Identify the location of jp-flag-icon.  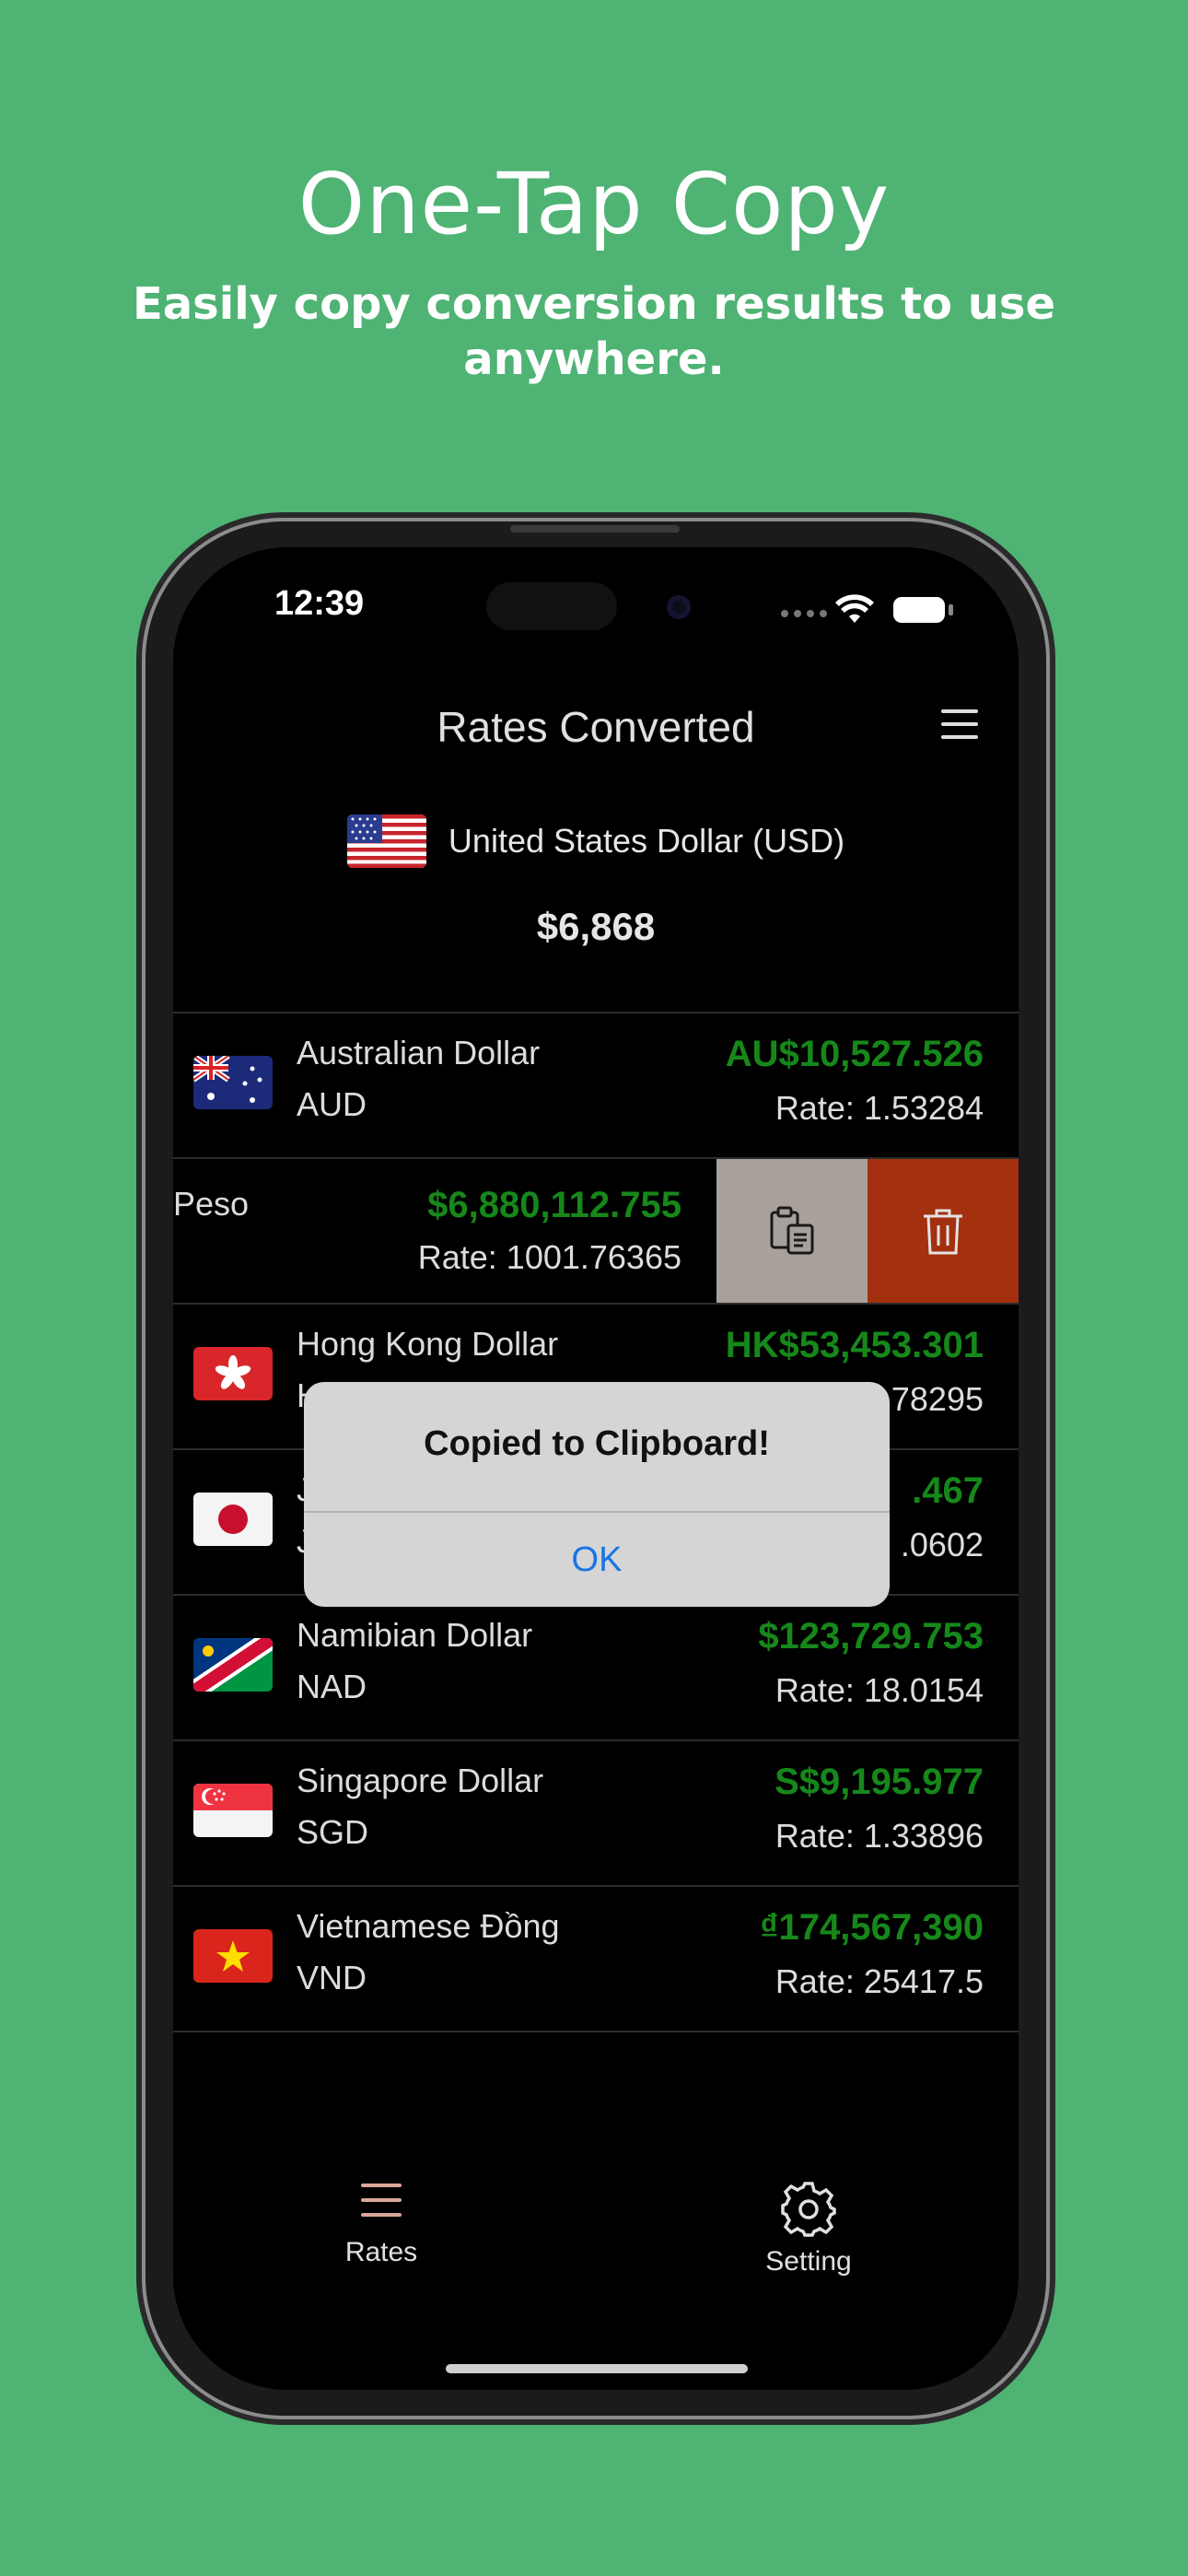
(233, 1520).